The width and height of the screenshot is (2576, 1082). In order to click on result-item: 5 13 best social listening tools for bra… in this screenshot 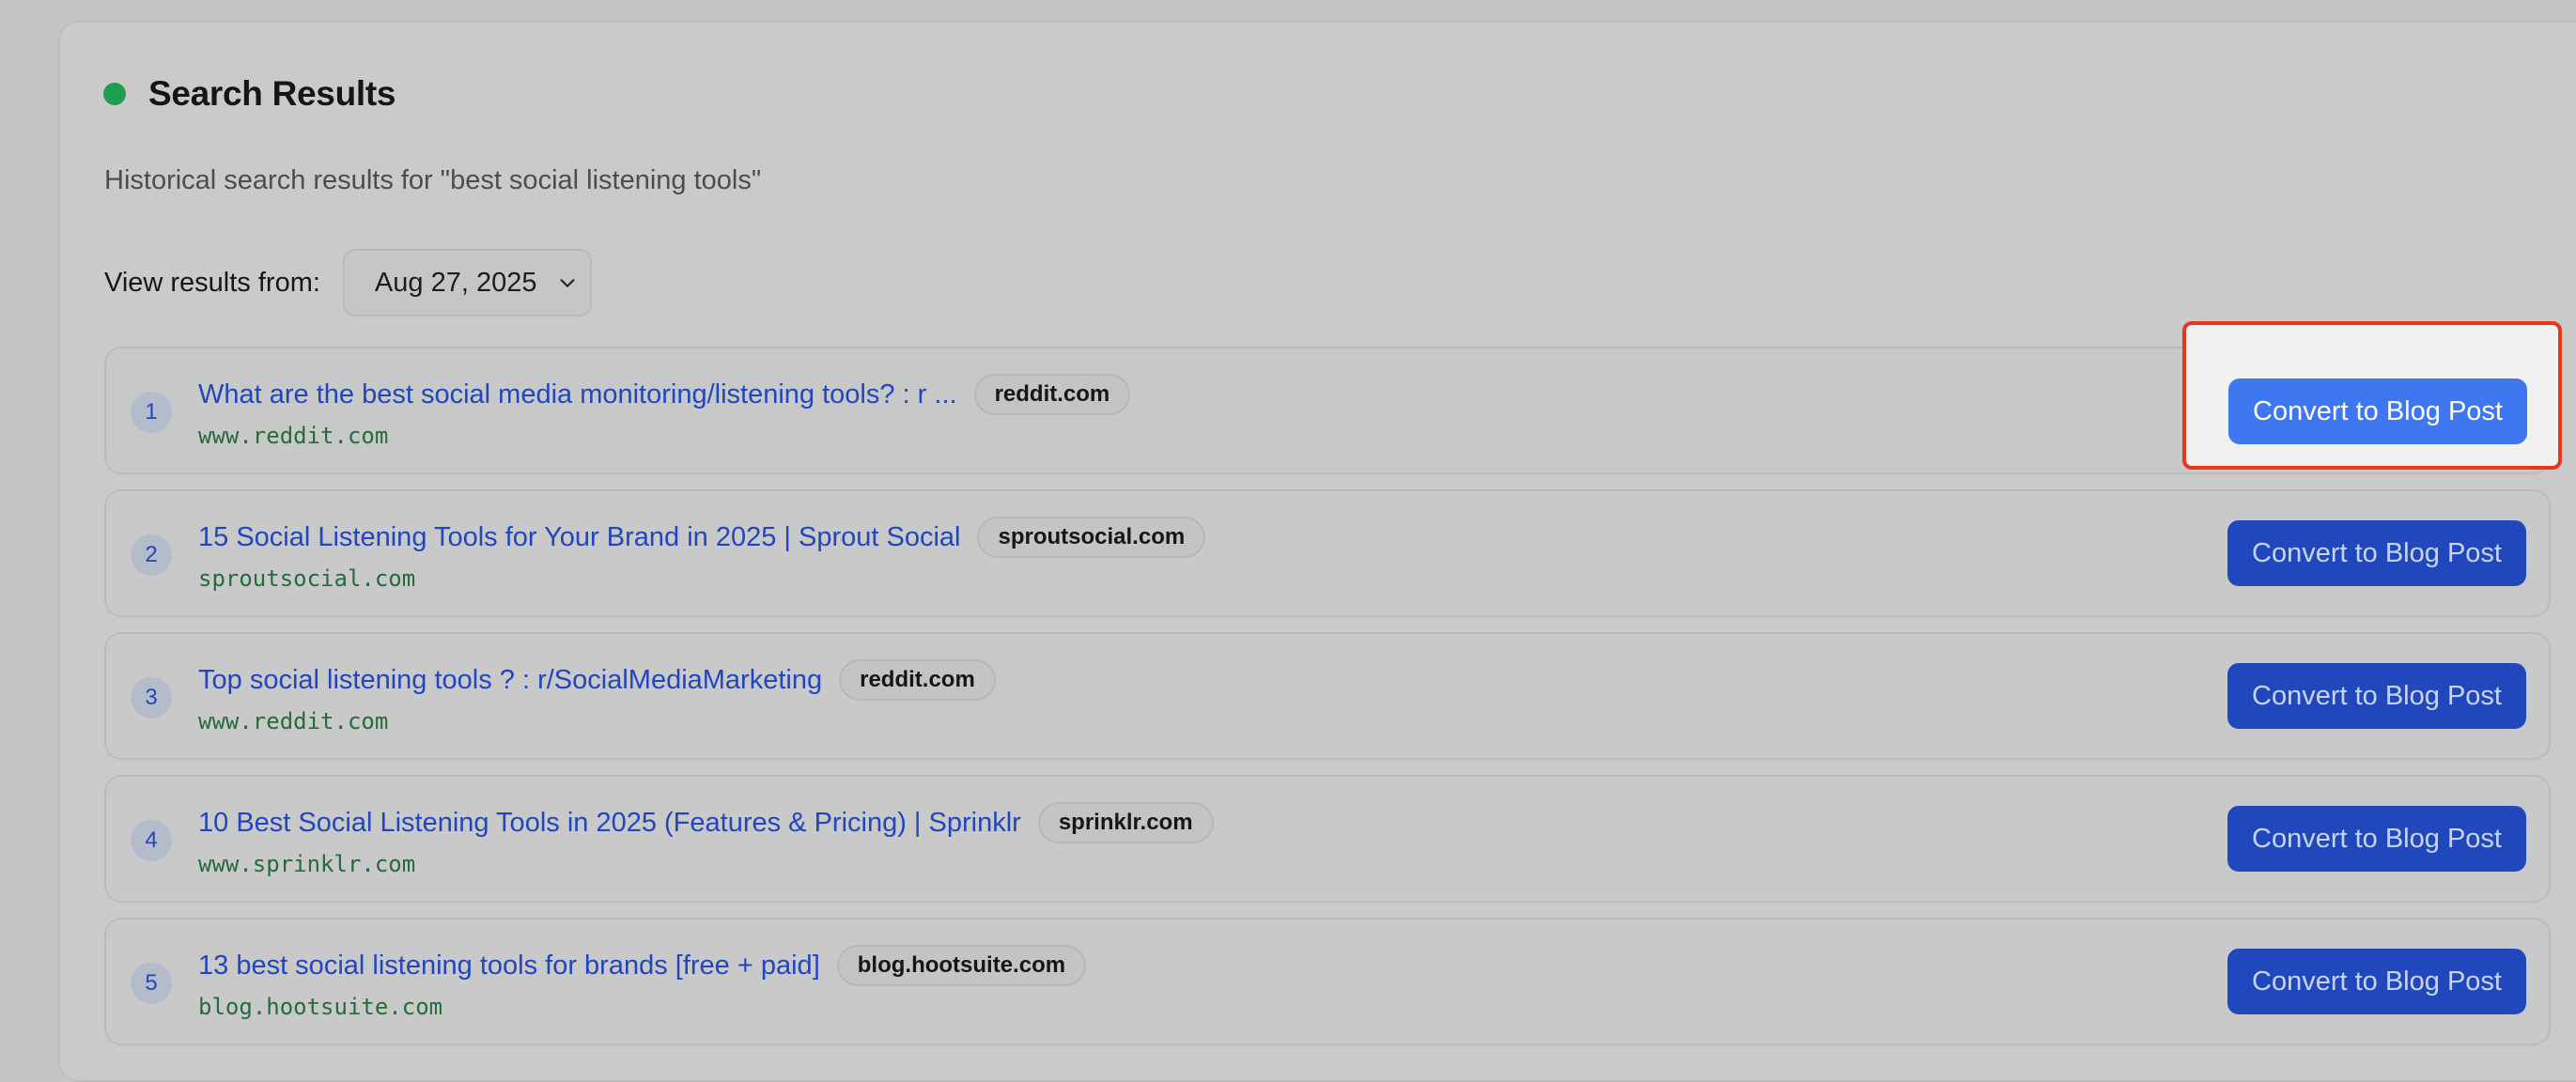, I will do `click(1328, 981)`.